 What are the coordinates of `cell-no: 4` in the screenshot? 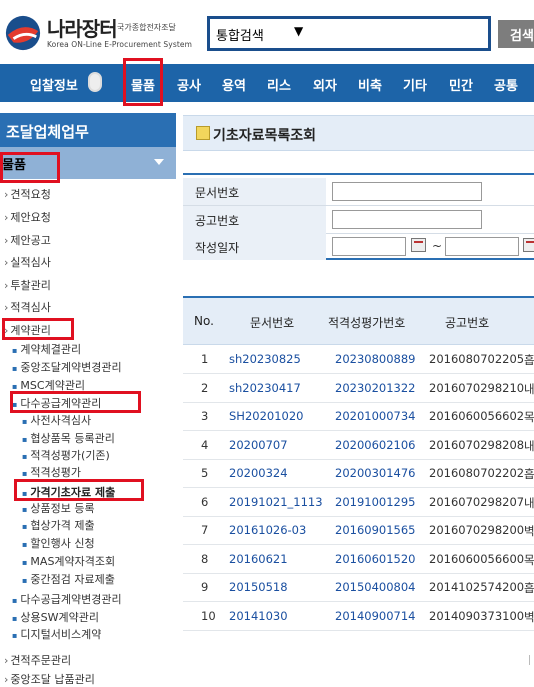 It's located at (205, 444).